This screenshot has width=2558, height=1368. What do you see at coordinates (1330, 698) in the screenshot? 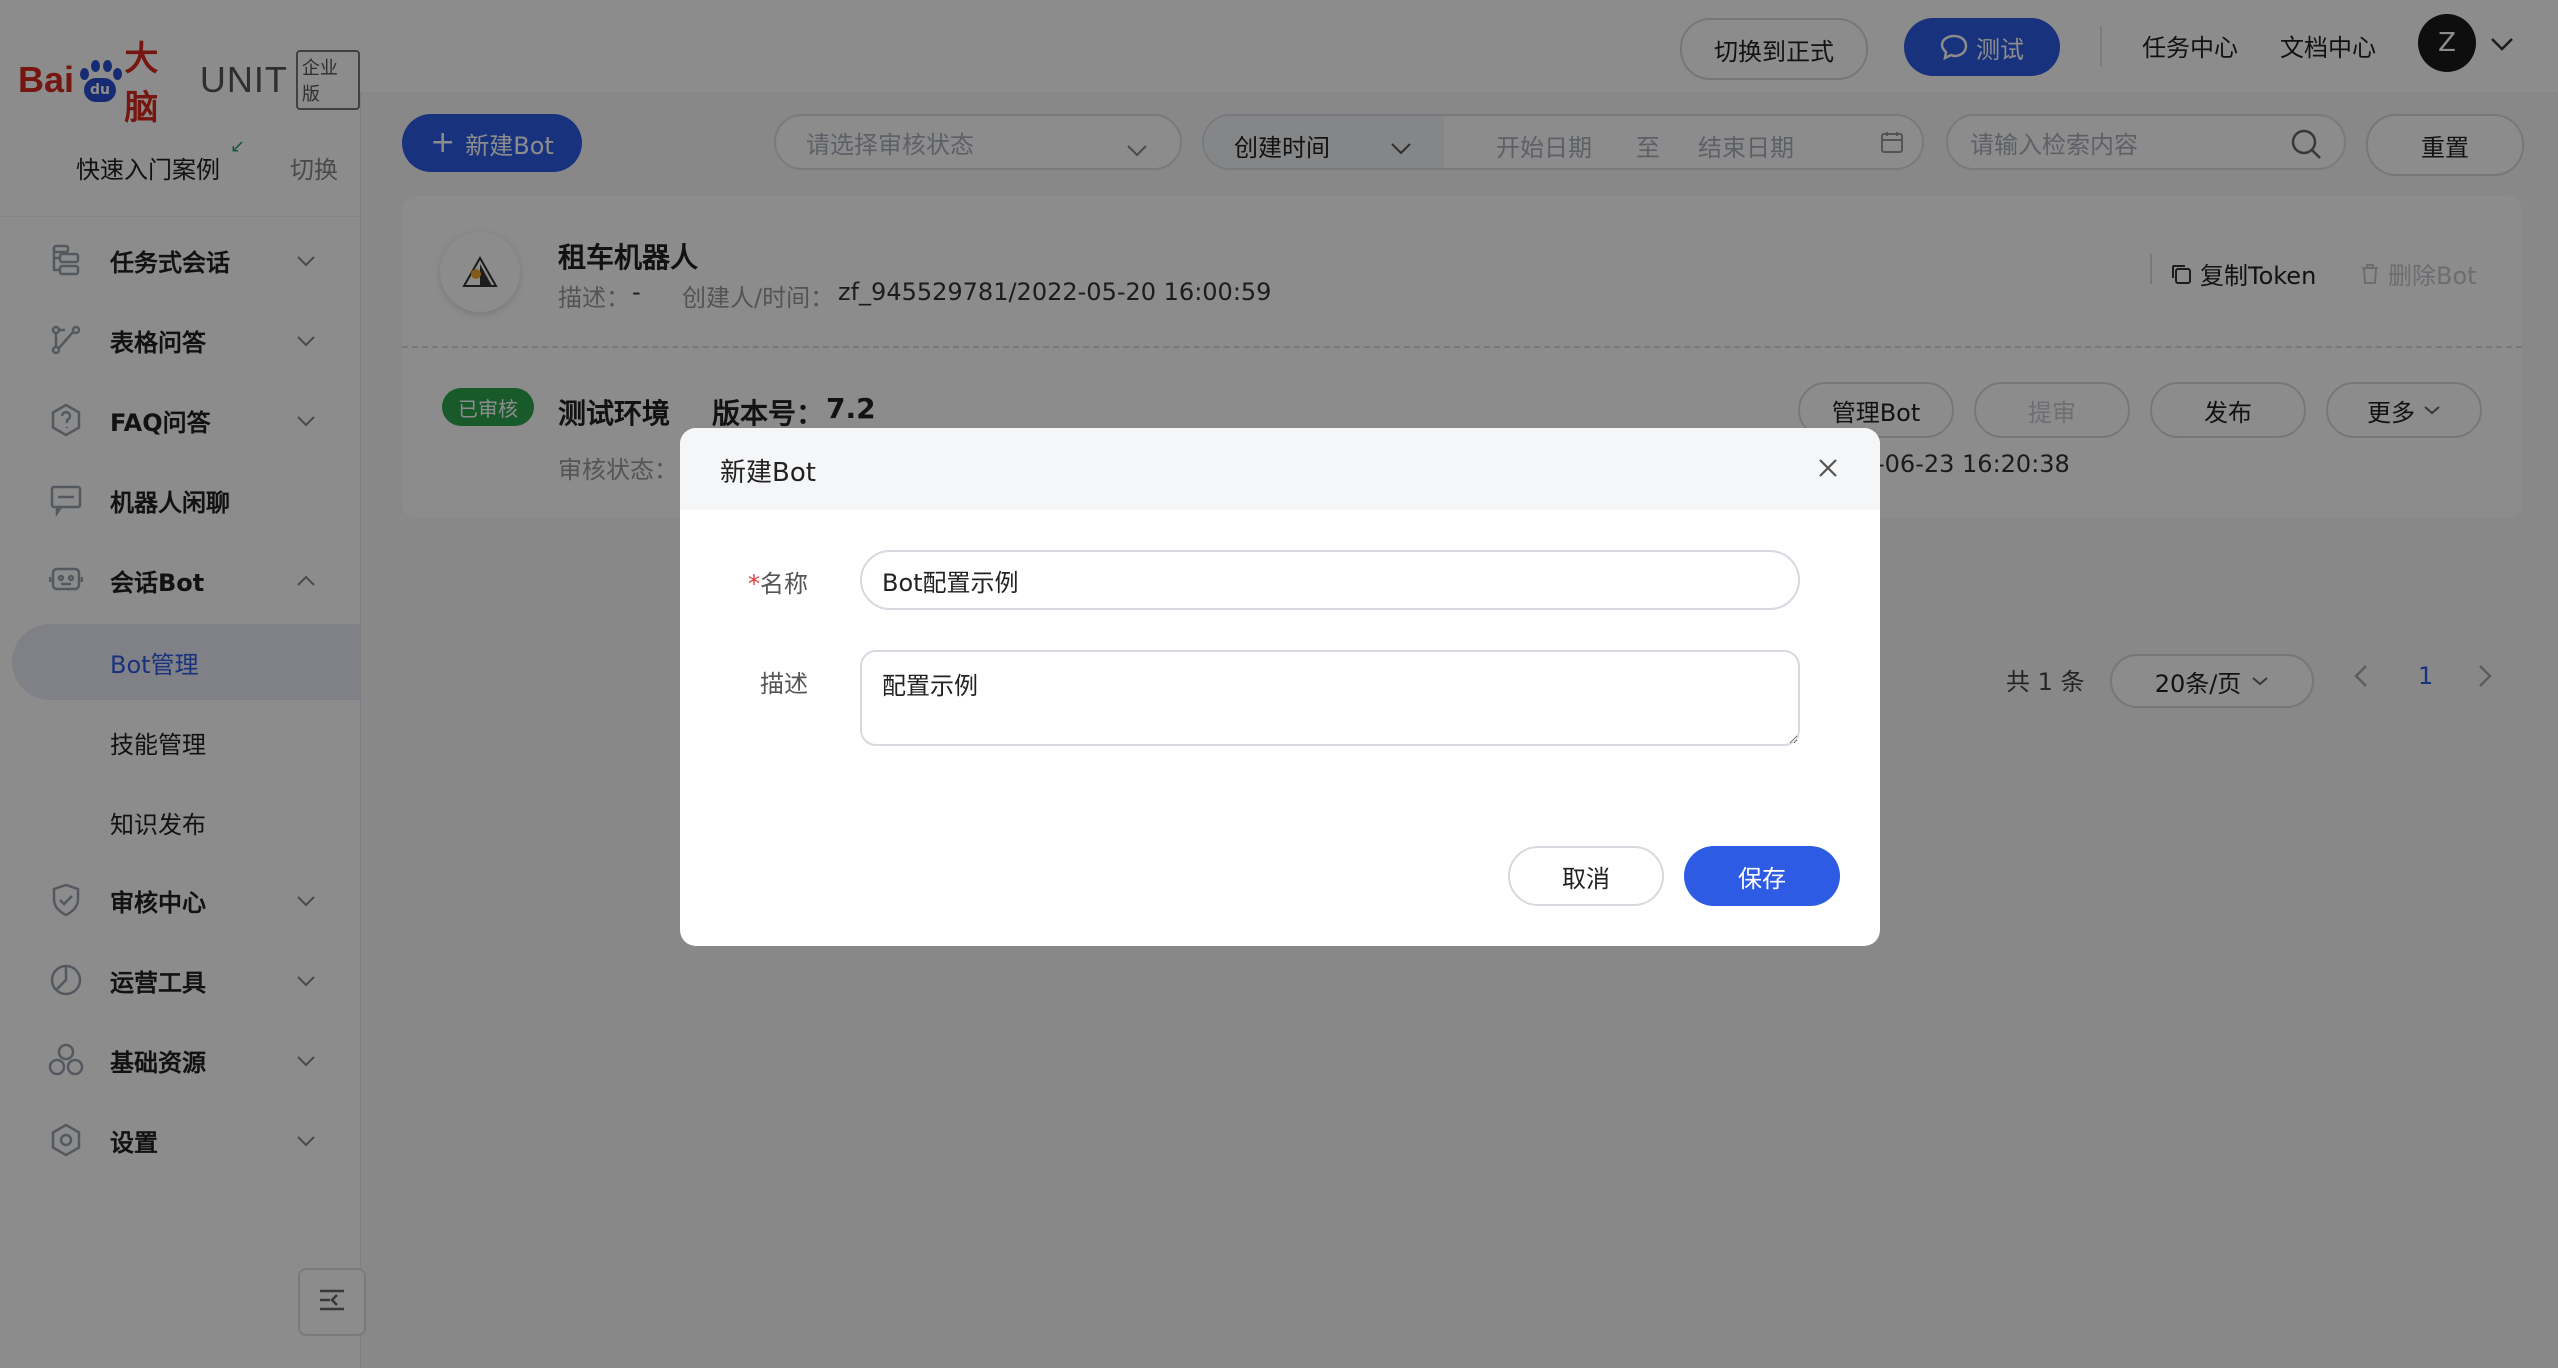
I see `desc-textarea: 配置示例` at bounding box center [1330, 698].